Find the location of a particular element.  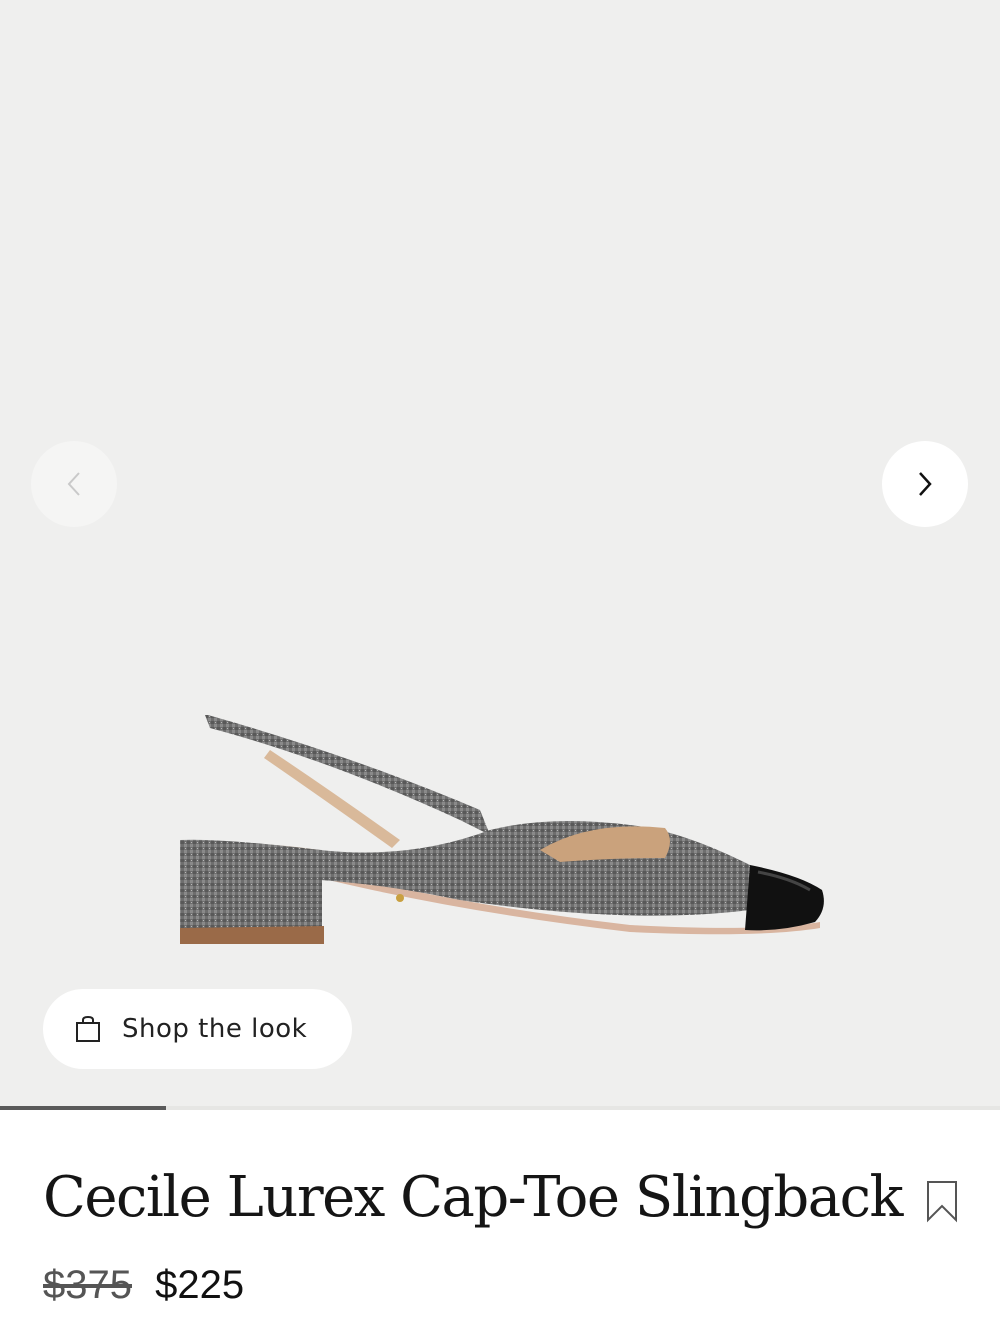

bookmark-button is located at coordinates (942, 1201).